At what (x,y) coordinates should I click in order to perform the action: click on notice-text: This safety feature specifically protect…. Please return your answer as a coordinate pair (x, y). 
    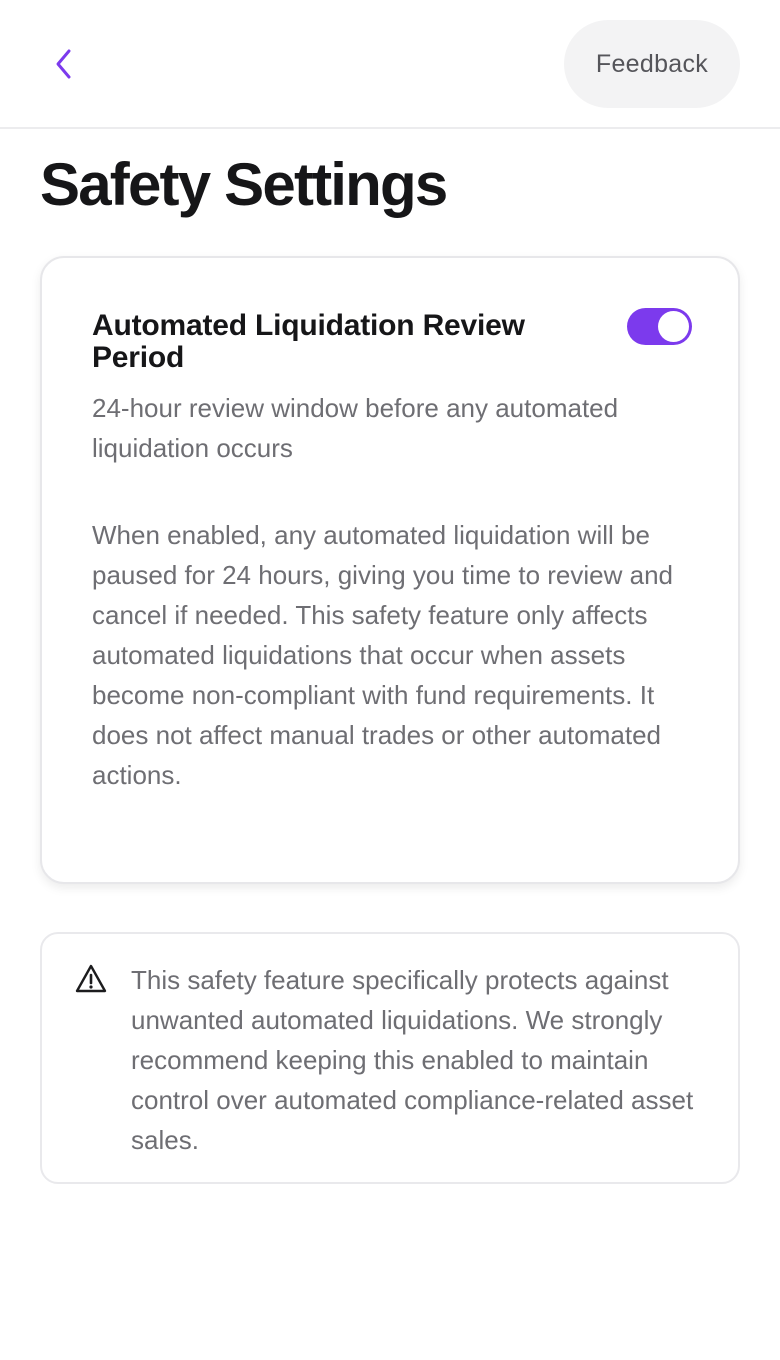
    Looking at the image, I should click on (412, 1060).